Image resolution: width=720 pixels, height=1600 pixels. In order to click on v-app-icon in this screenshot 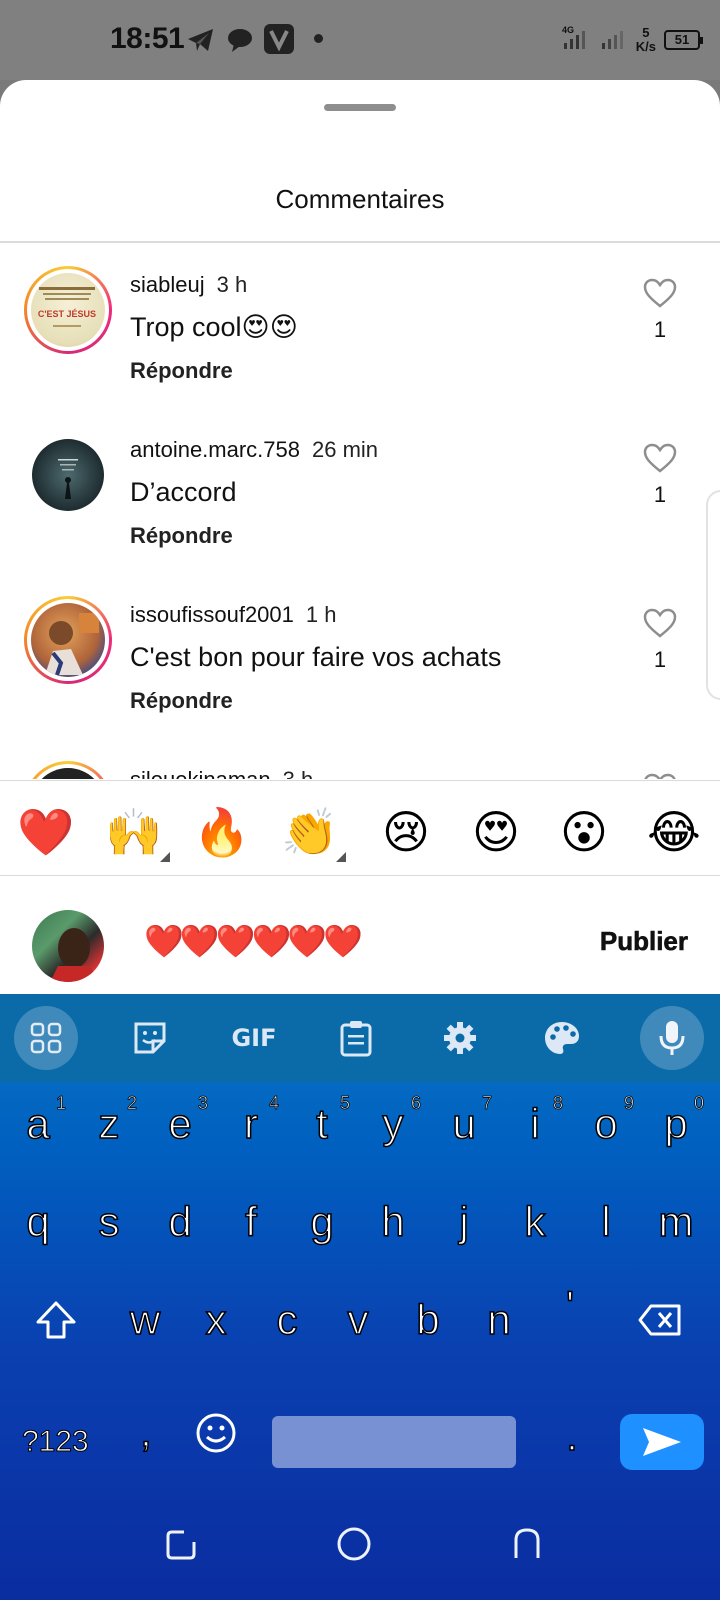, I will do `click(279, 41)`.